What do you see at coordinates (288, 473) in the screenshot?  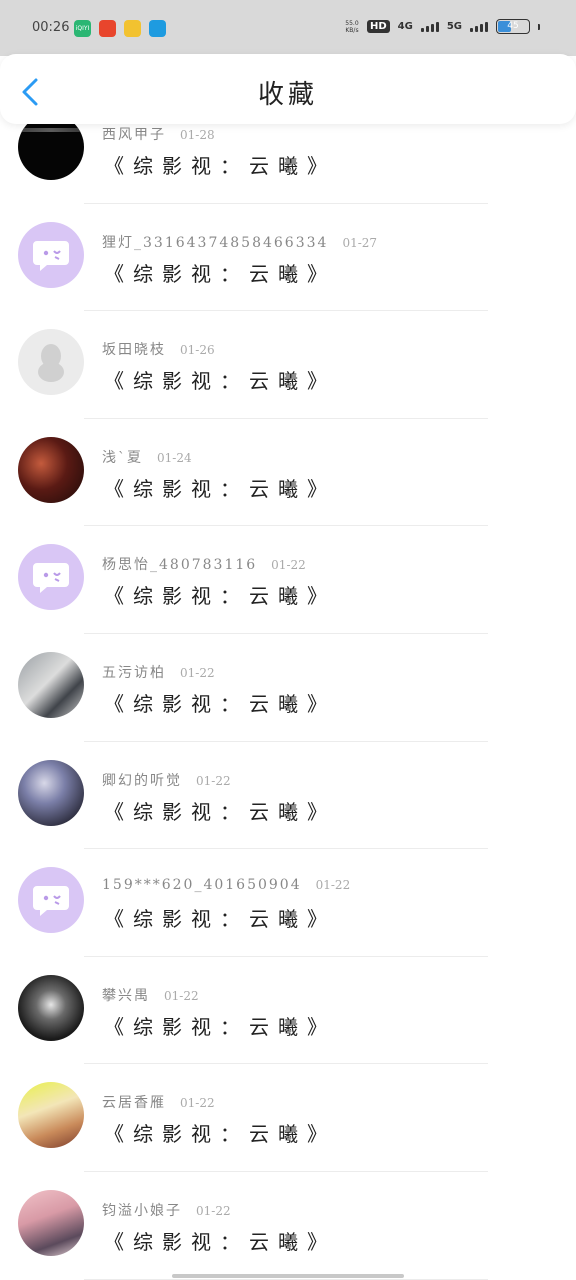 I see `list-item: 浅`夏 01-24 《综影视：云曦》` at bounding box center [288, 473].